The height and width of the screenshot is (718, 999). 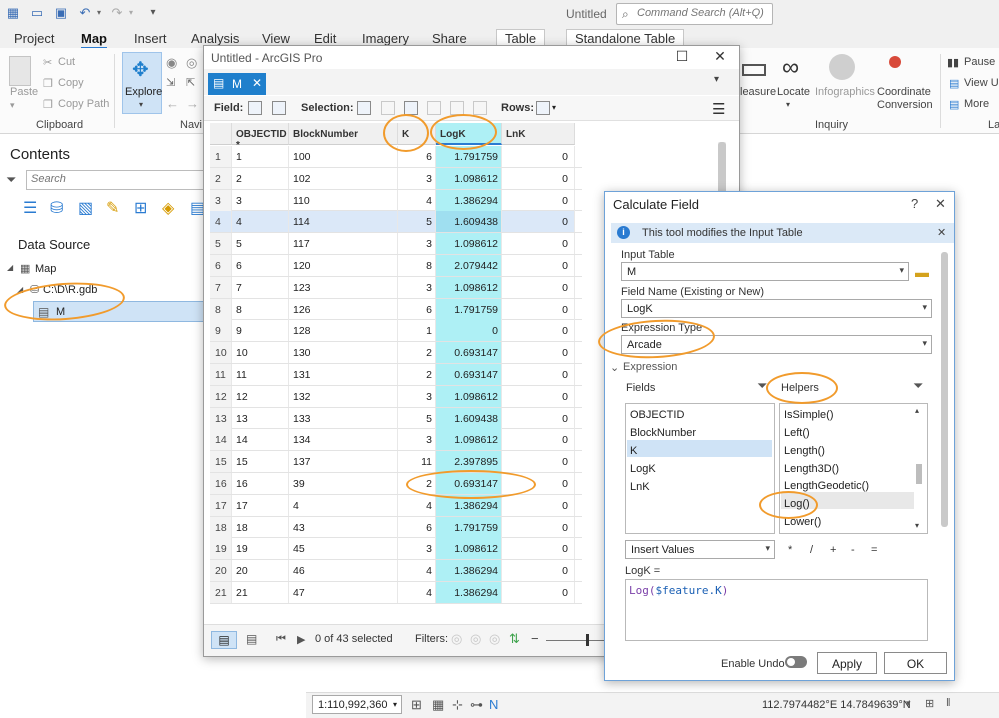 What do you see at coordinates (260, 483) in the screenshot?
I see `objectid-cell: 16` at bounding box center [260, 483].